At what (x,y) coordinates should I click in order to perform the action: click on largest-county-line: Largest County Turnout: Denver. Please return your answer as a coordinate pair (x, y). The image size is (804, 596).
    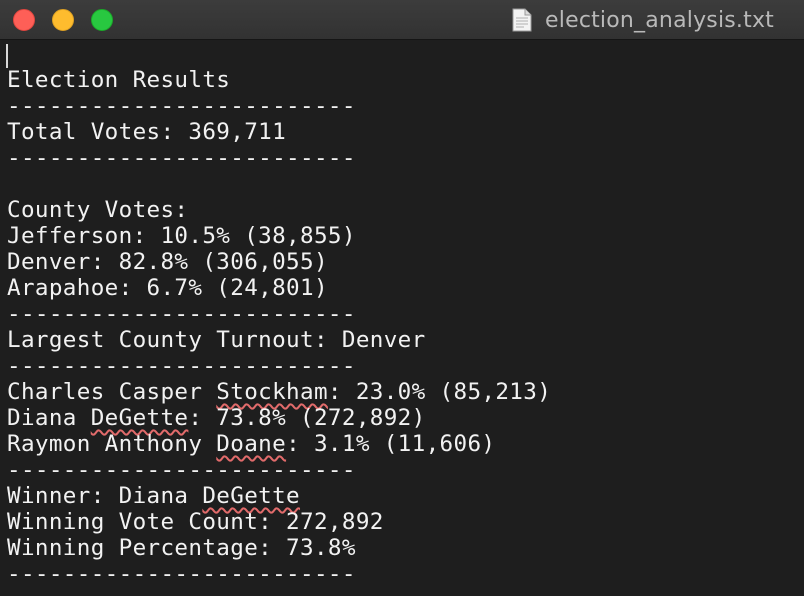
    Looking at the image, I should click on (216, 340).